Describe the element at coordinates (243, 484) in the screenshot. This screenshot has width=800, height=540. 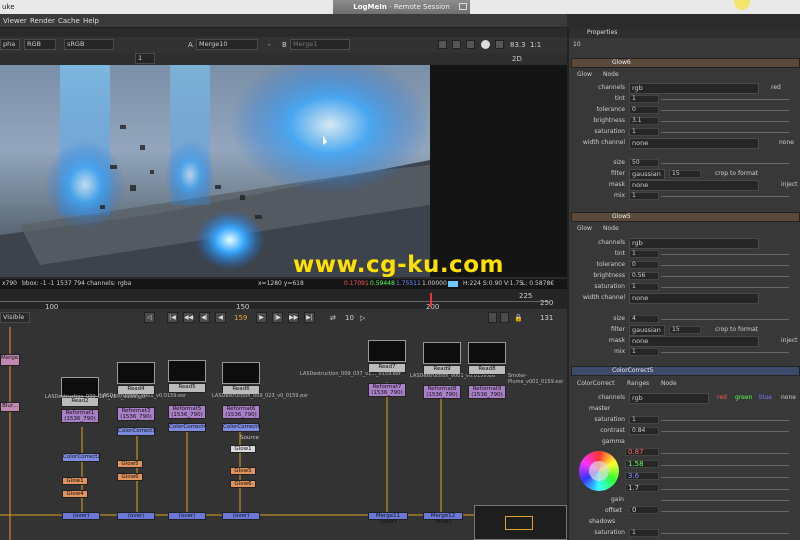
I see `node-glow6: Glow6` at that location.